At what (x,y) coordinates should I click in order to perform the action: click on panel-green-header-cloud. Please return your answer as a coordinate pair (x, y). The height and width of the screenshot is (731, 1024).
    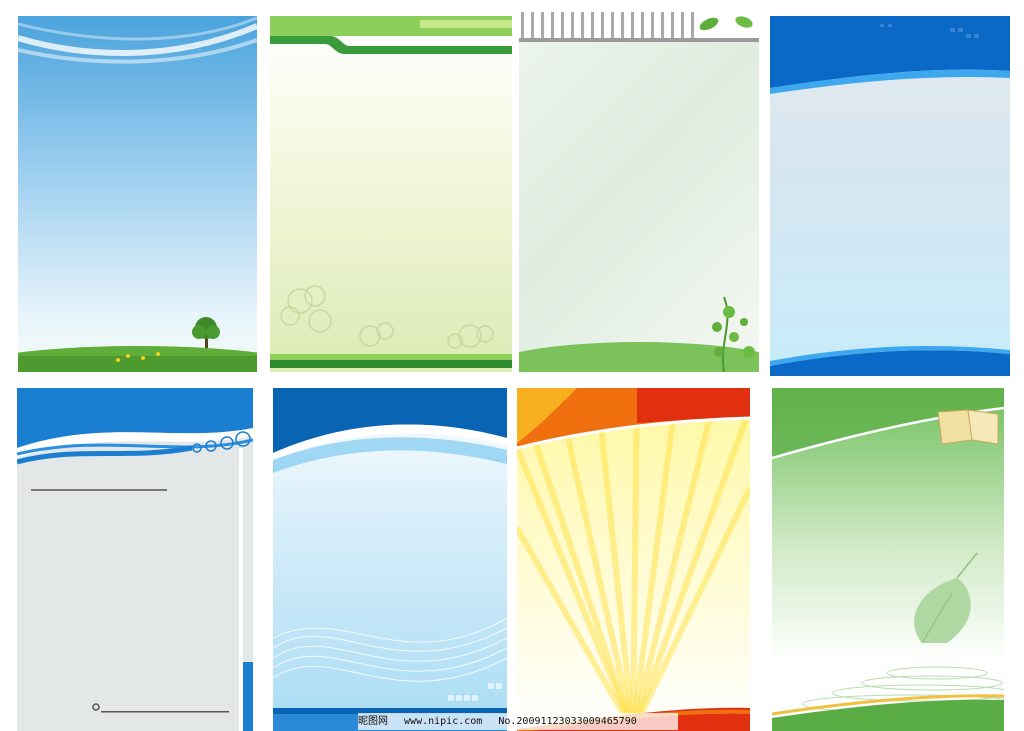
    Looking at the image, I should click on (391, 194).